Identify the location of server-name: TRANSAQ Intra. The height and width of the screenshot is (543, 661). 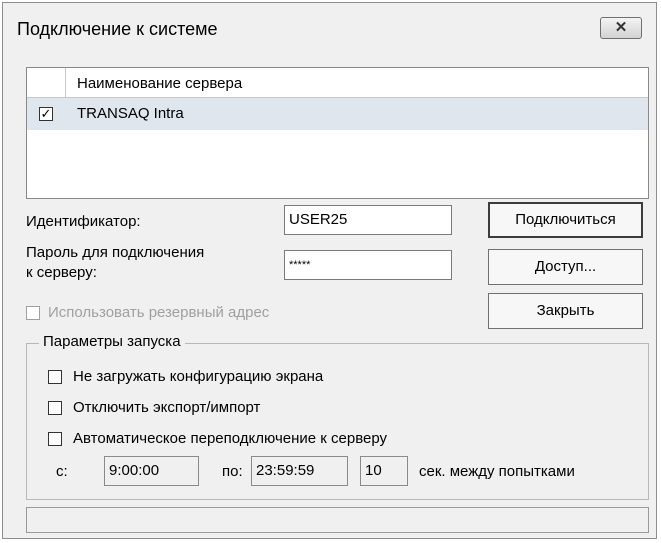
(130, 113).